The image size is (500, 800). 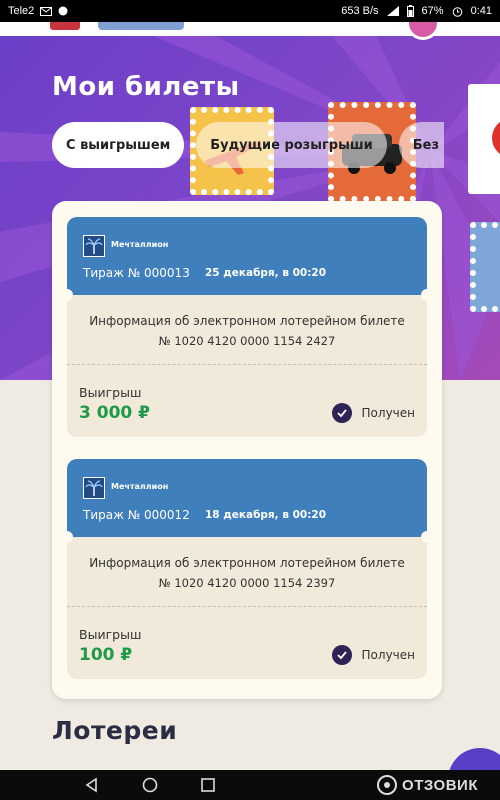 What do you see at coordinates (115, 730) in the screenshot?
I see `section-title-lotteries: Лотереи` at bounding box center [115, 730].